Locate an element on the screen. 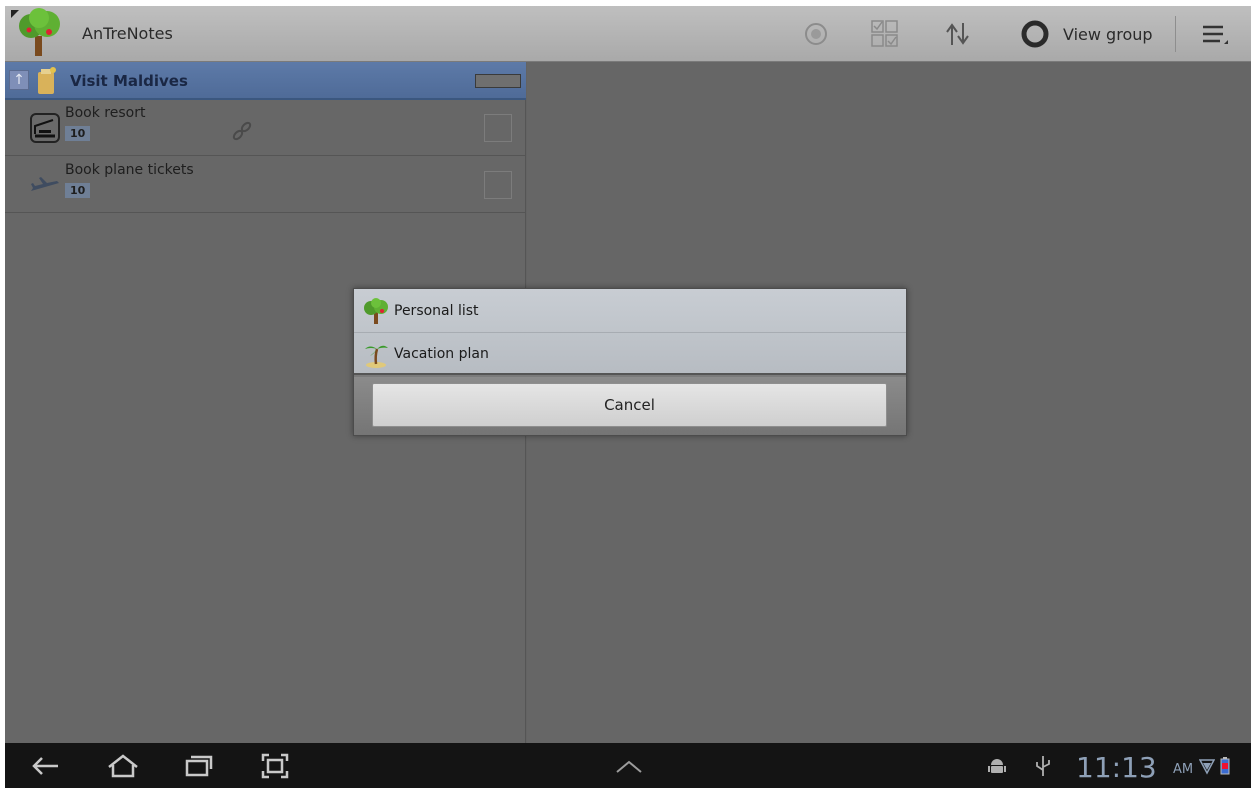 This screenshot has width=1251, height=788. resort-icon is located at coordinates (45, 128).